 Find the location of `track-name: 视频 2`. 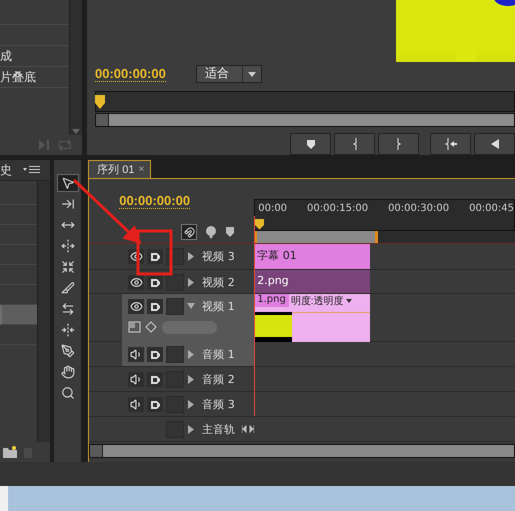

track-name: 视频 2 is located at coordinates (218, 282).